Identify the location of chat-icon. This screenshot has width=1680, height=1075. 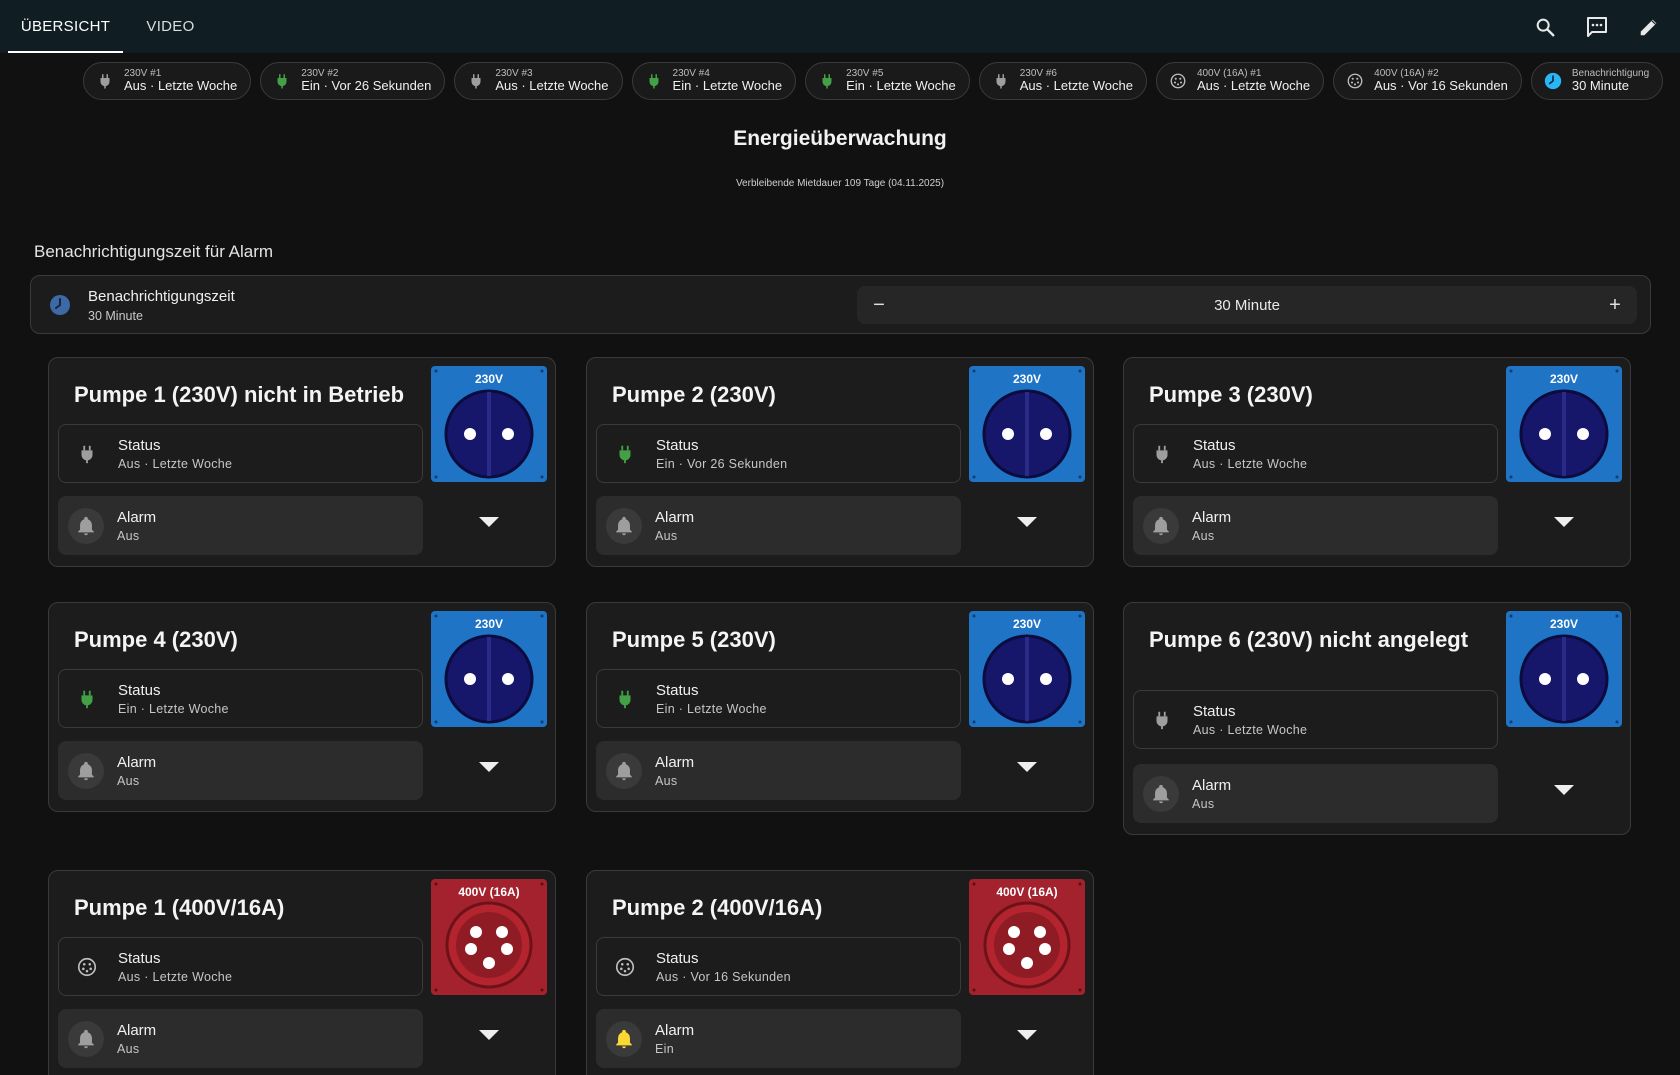
(1597, 27).